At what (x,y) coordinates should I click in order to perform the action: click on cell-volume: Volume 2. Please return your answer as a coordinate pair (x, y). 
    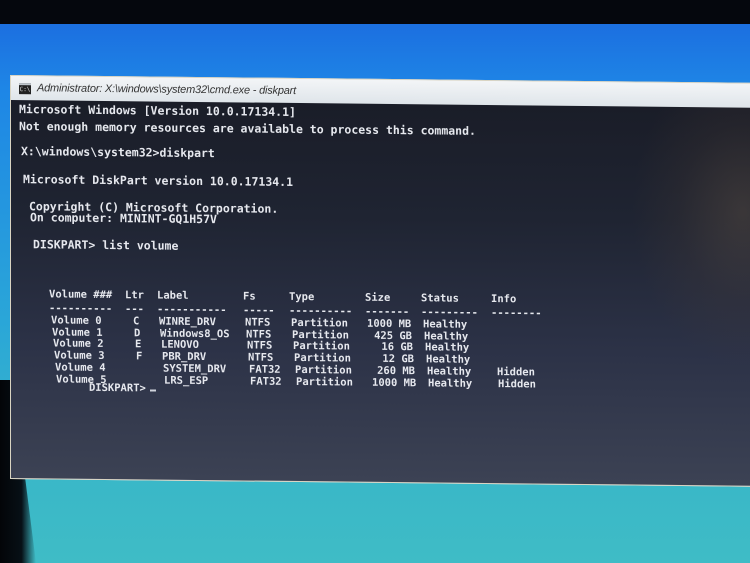
    Looking at the image, I should click on (78, 344).